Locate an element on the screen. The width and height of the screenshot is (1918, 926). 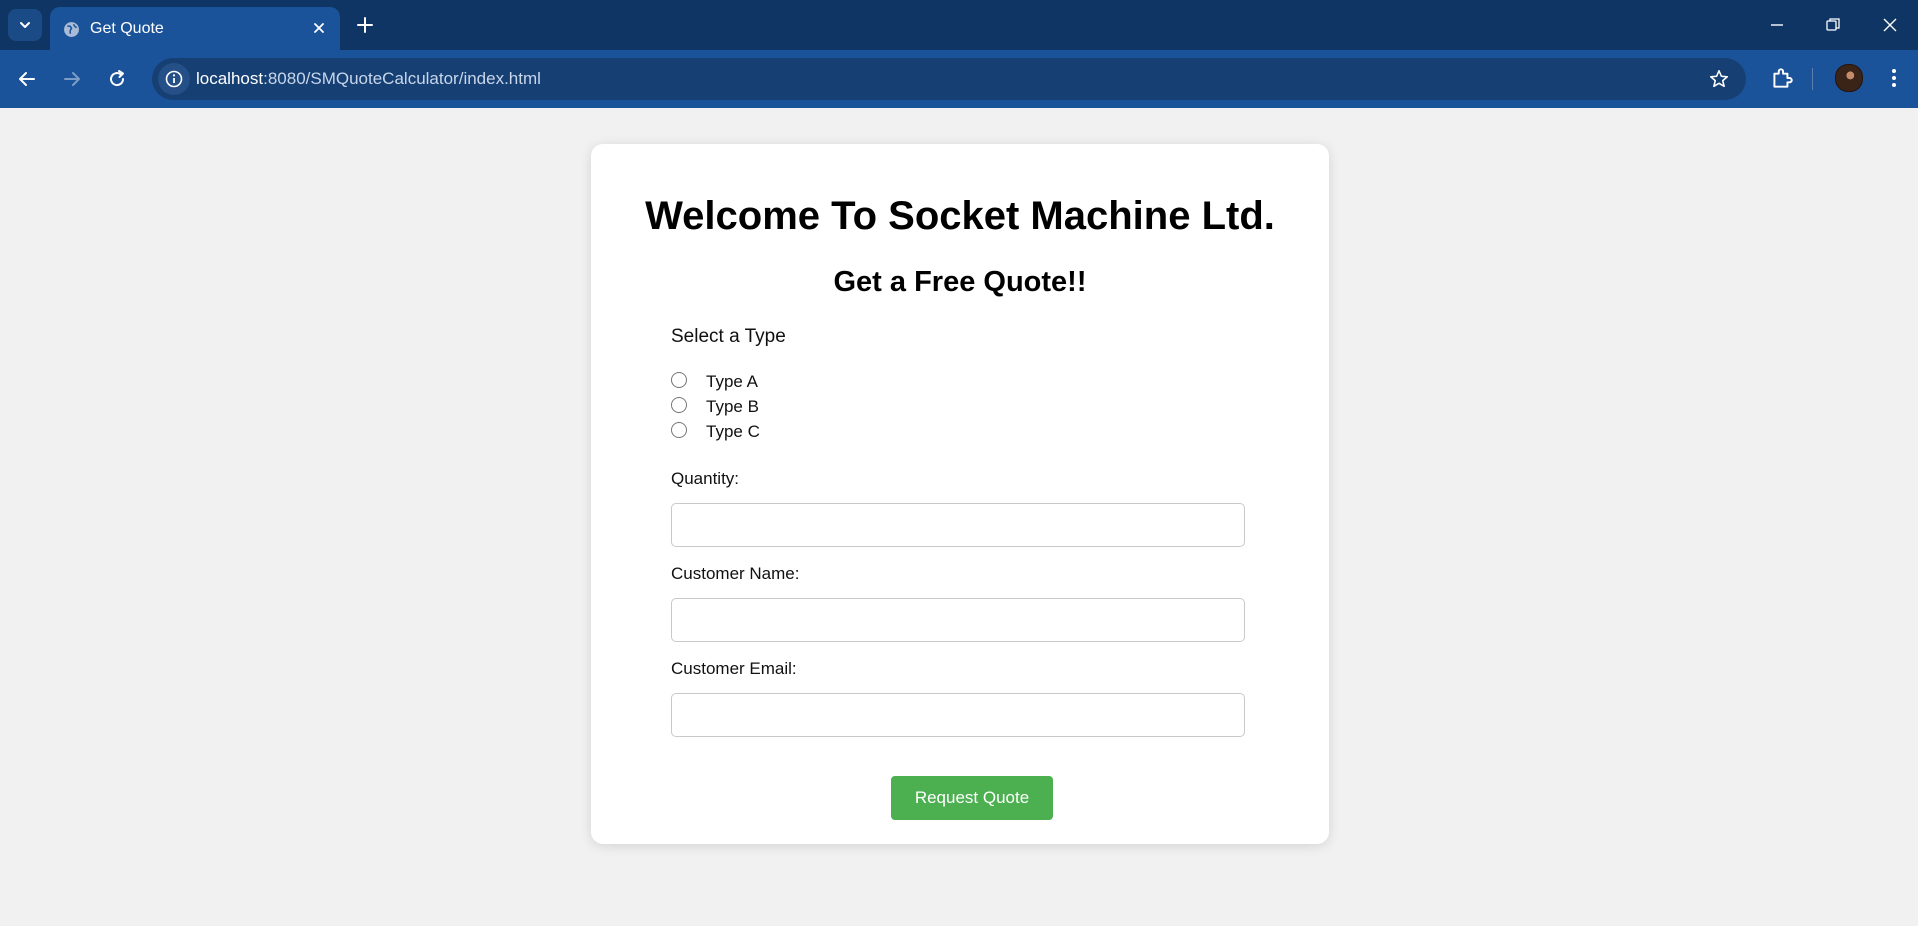
type-c-label: Type C is located at coordinates (733, 432).